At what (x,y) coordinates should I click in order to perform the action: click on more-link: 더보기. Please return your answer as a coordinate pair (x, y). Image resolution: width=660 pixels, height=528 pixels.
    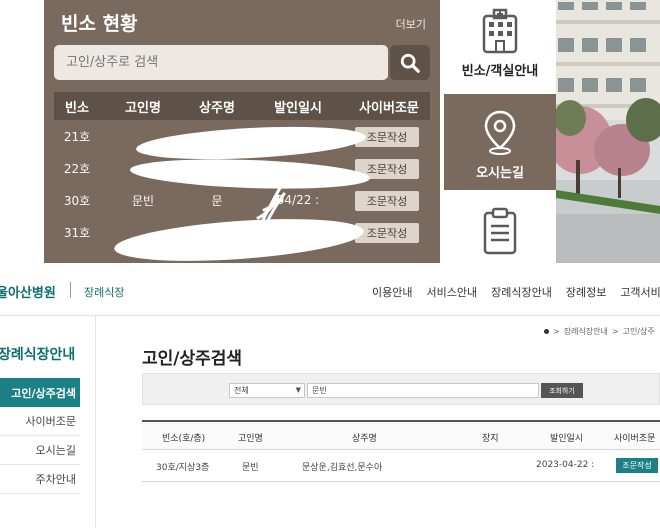
    Looking at the image, I should click on (411, 24).